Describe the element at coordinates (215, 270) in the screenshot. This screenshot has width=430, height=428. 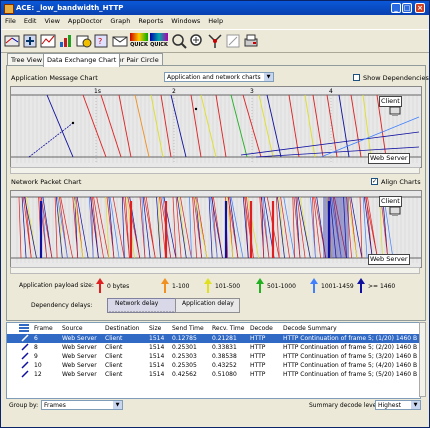
I see `net-chart-scrollbar` at that location.